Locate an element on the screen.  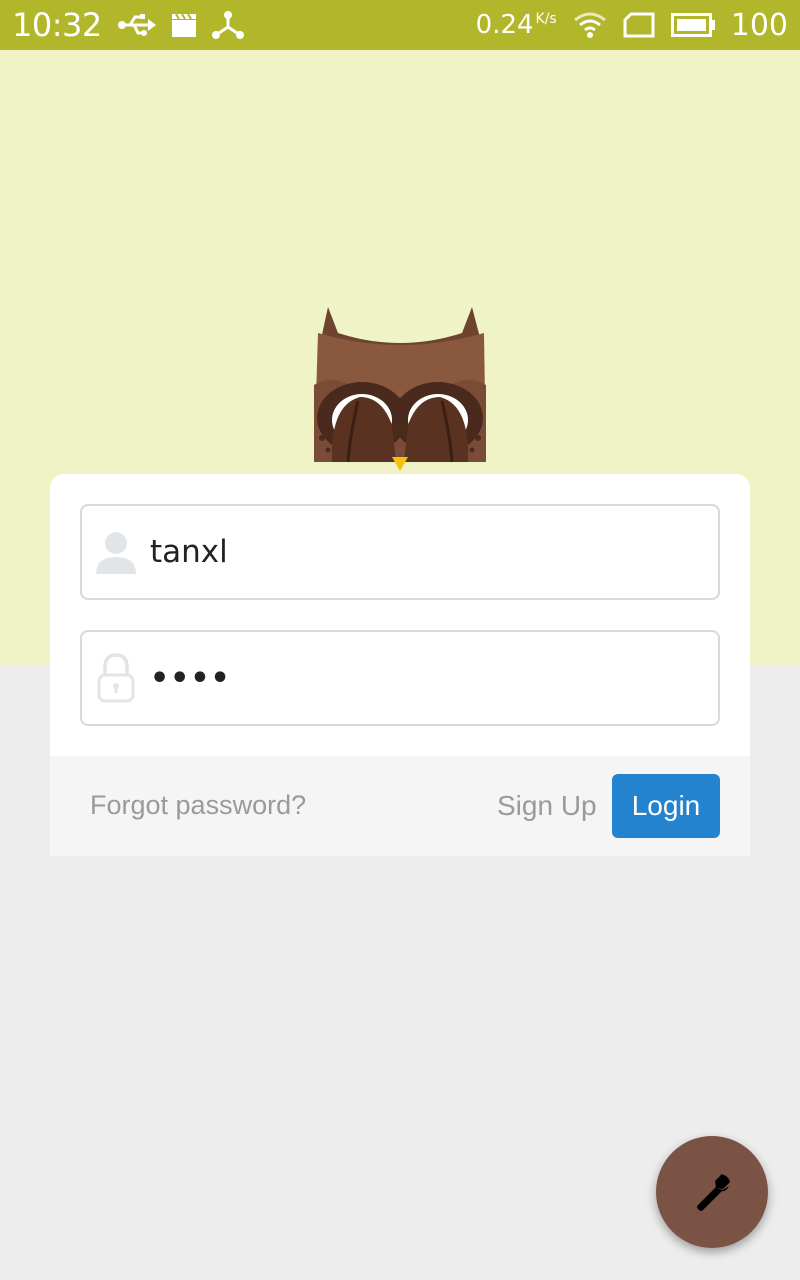
user-icon is located at coordinates (116, 552).